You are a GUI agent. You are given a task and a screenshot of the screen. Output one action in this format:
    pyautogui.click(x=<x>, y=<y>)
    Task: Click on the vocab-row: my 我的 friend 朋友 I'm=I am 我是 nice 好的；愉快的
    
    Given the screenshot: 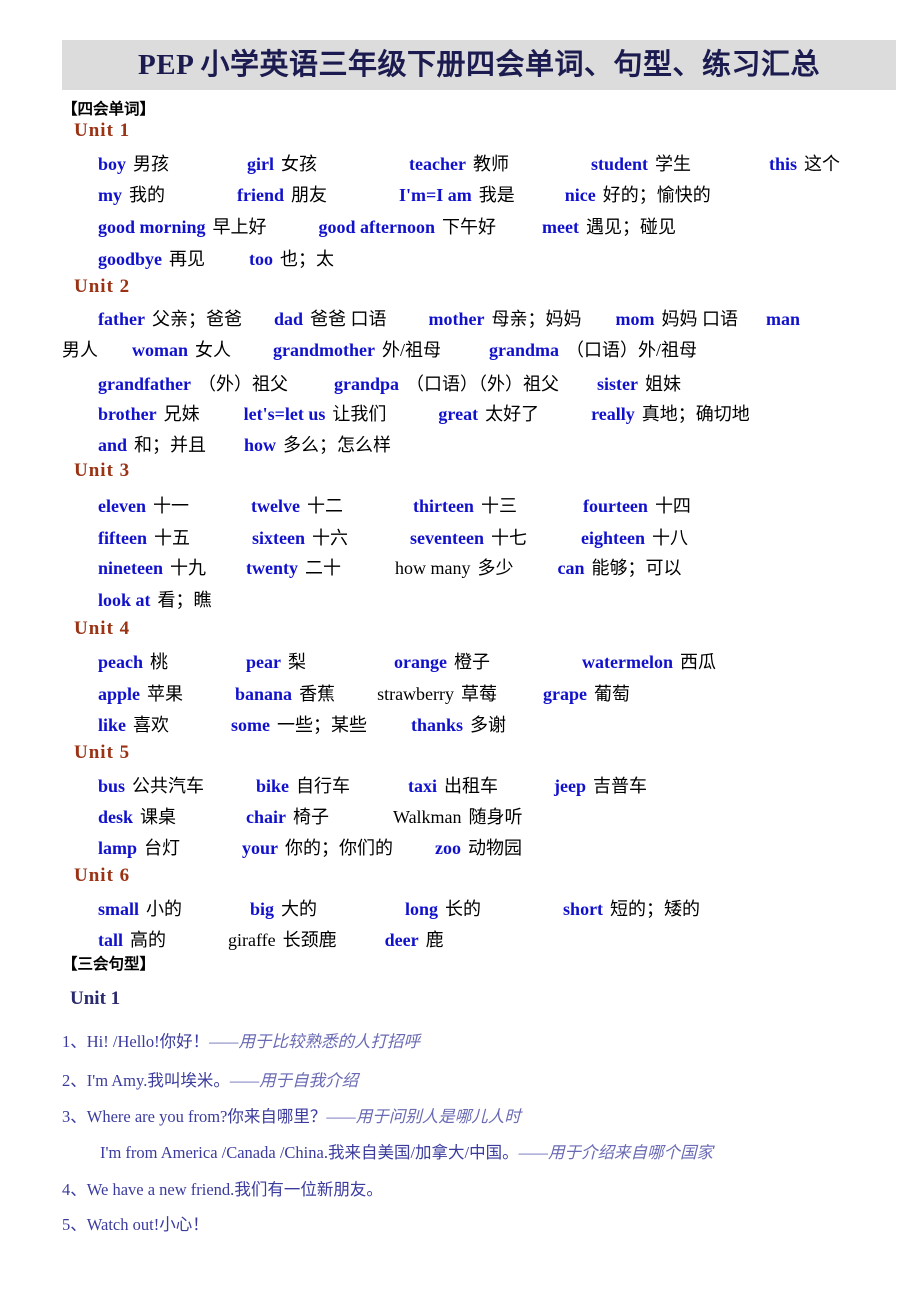 What is the action you would take?
    pyautogui.click(x=491, y=194)
    